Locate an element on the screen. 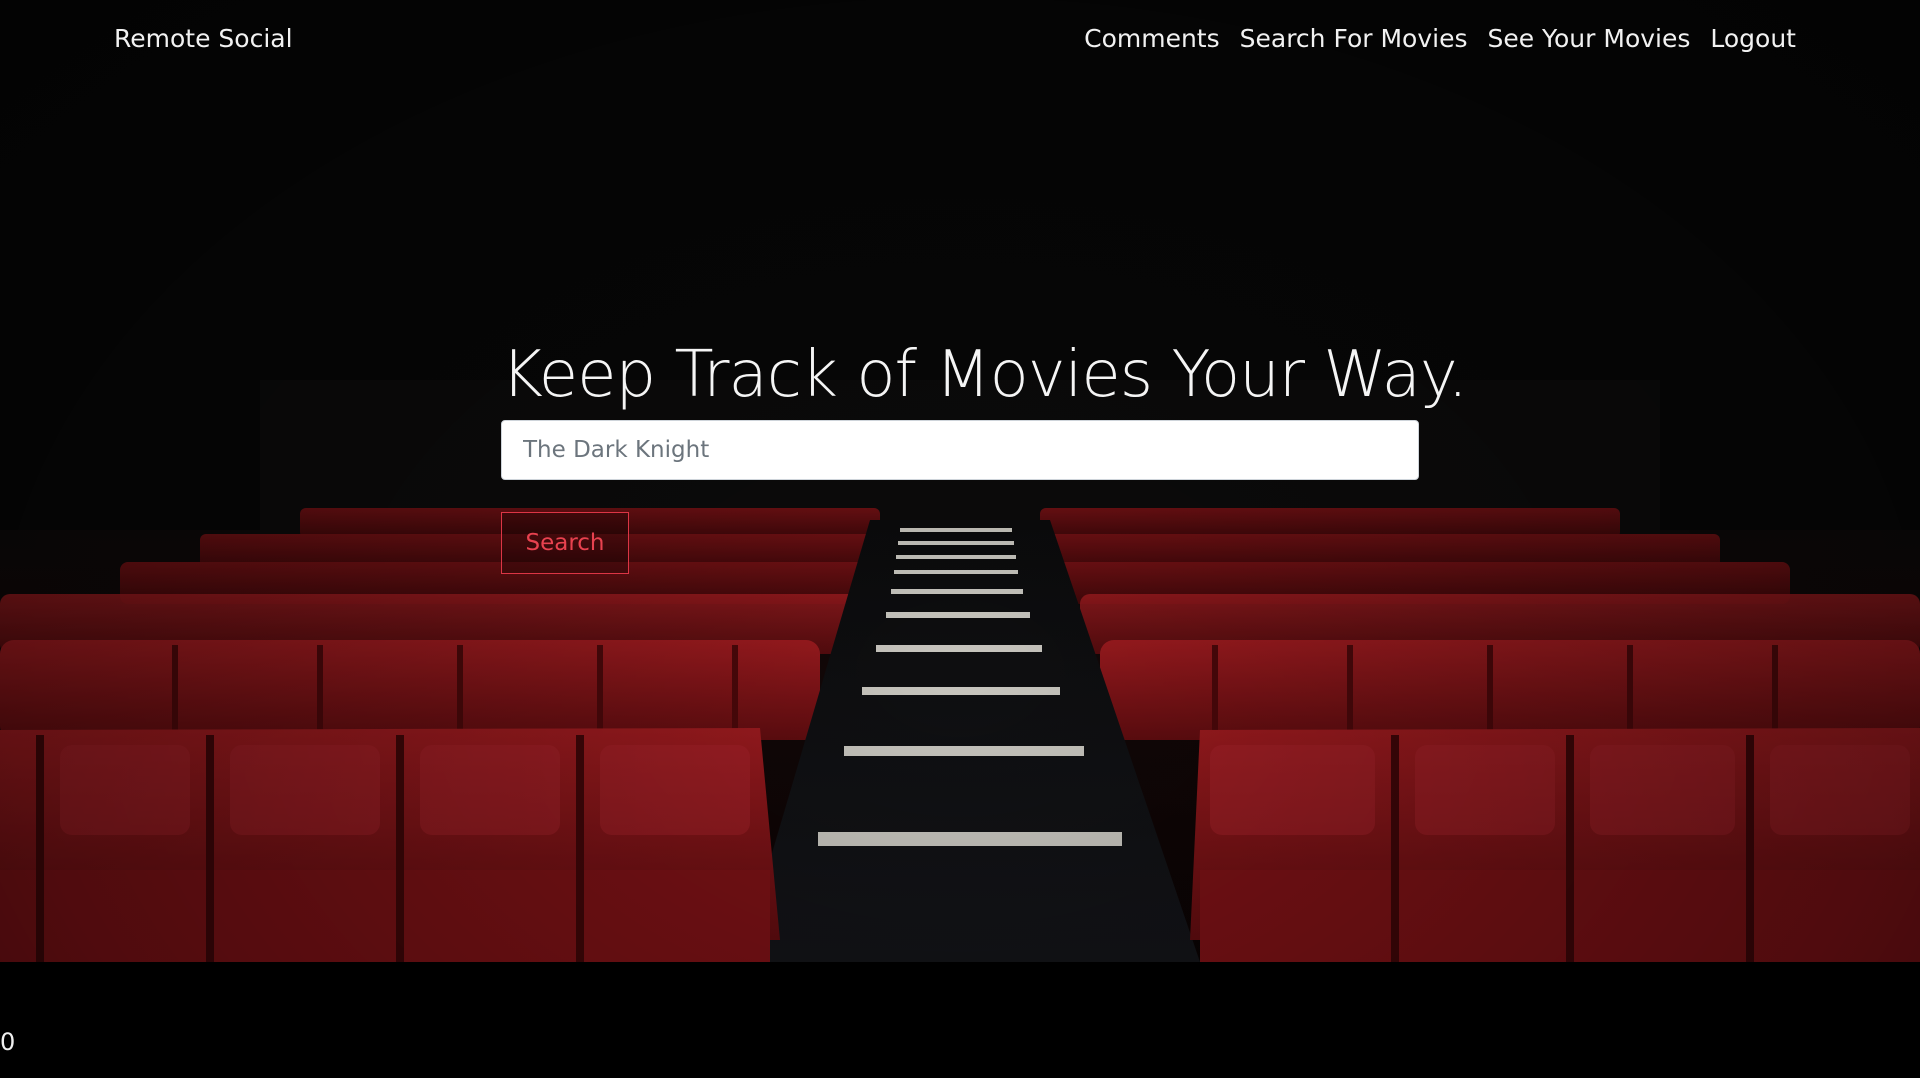 The width and height of the screenshot is (1920, 1078). brand-link: Remote Social is located at coordinates (203, 38).